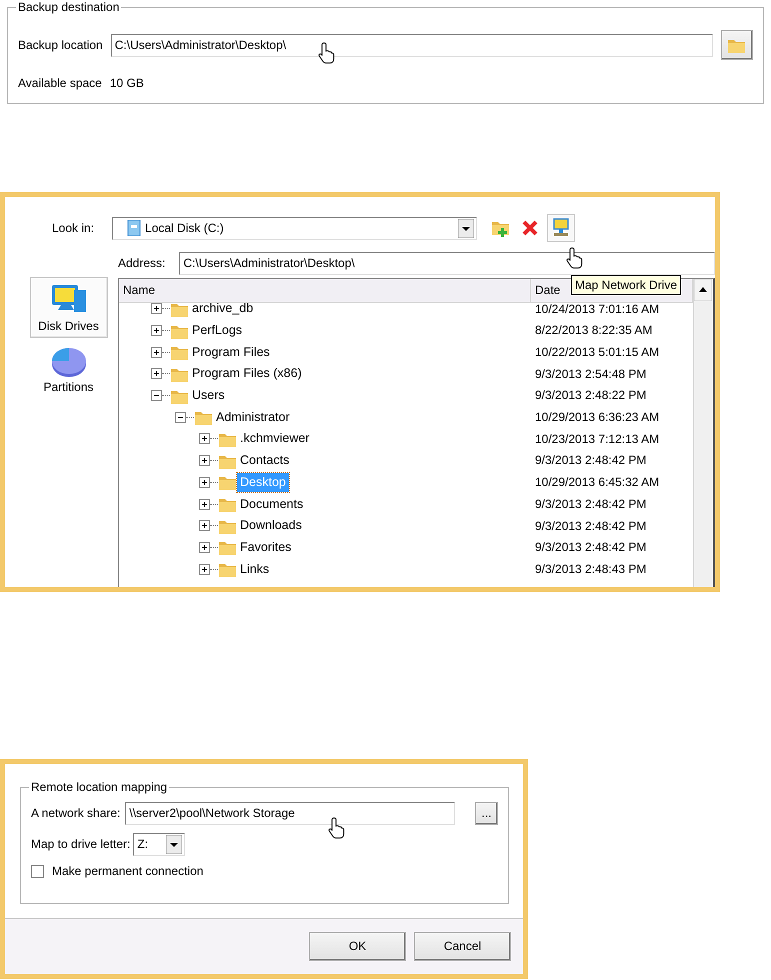 This screenshot has width=771, height=980. I want to click on ok-button: OK, so click(357, 946).